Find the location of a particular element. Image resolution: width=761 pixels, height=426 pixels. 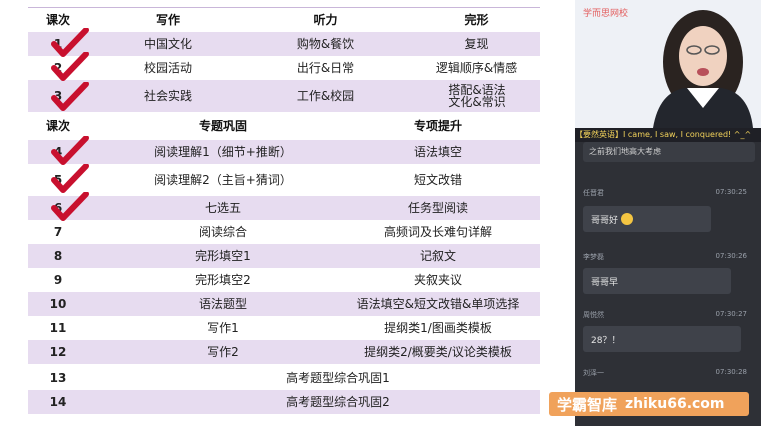

chat-time: 07:30:25 is located at coordinates (731, 192).